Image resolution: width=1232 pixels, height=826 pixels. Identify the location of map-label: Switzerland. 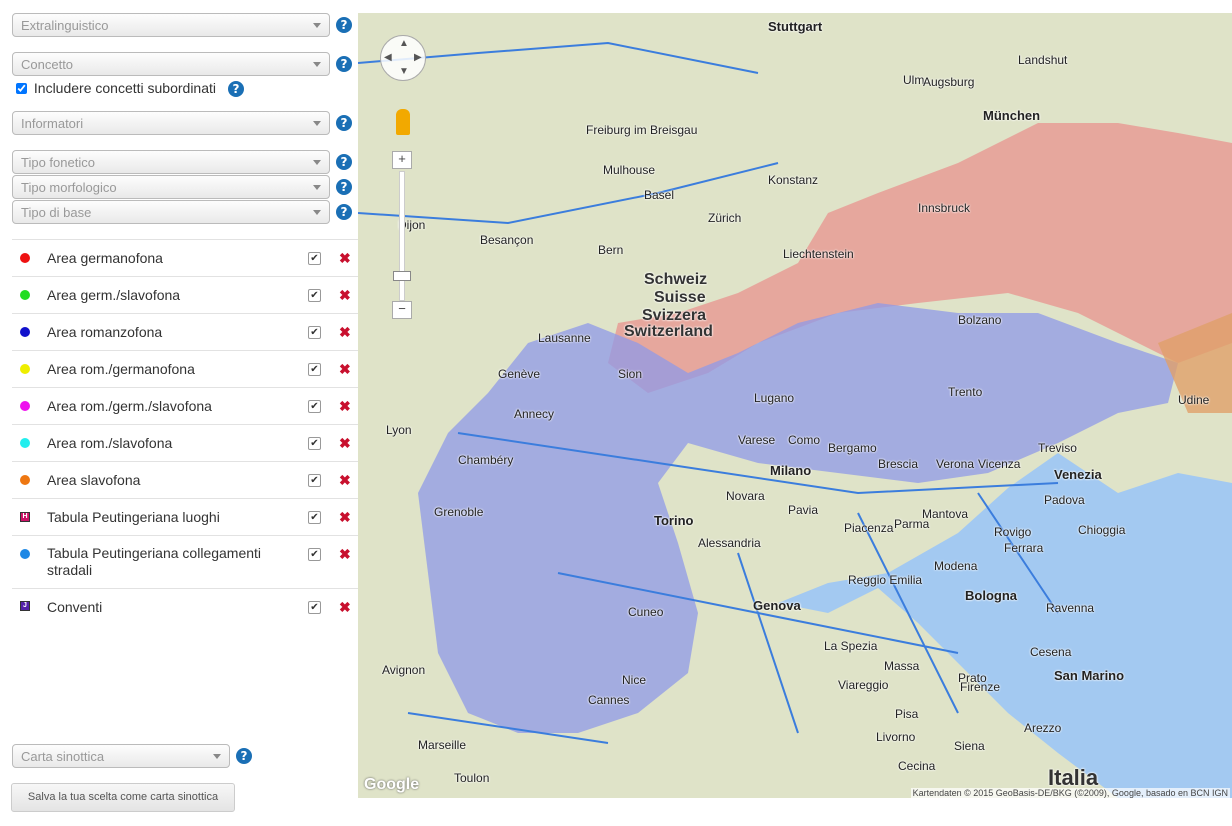
(668, 331).